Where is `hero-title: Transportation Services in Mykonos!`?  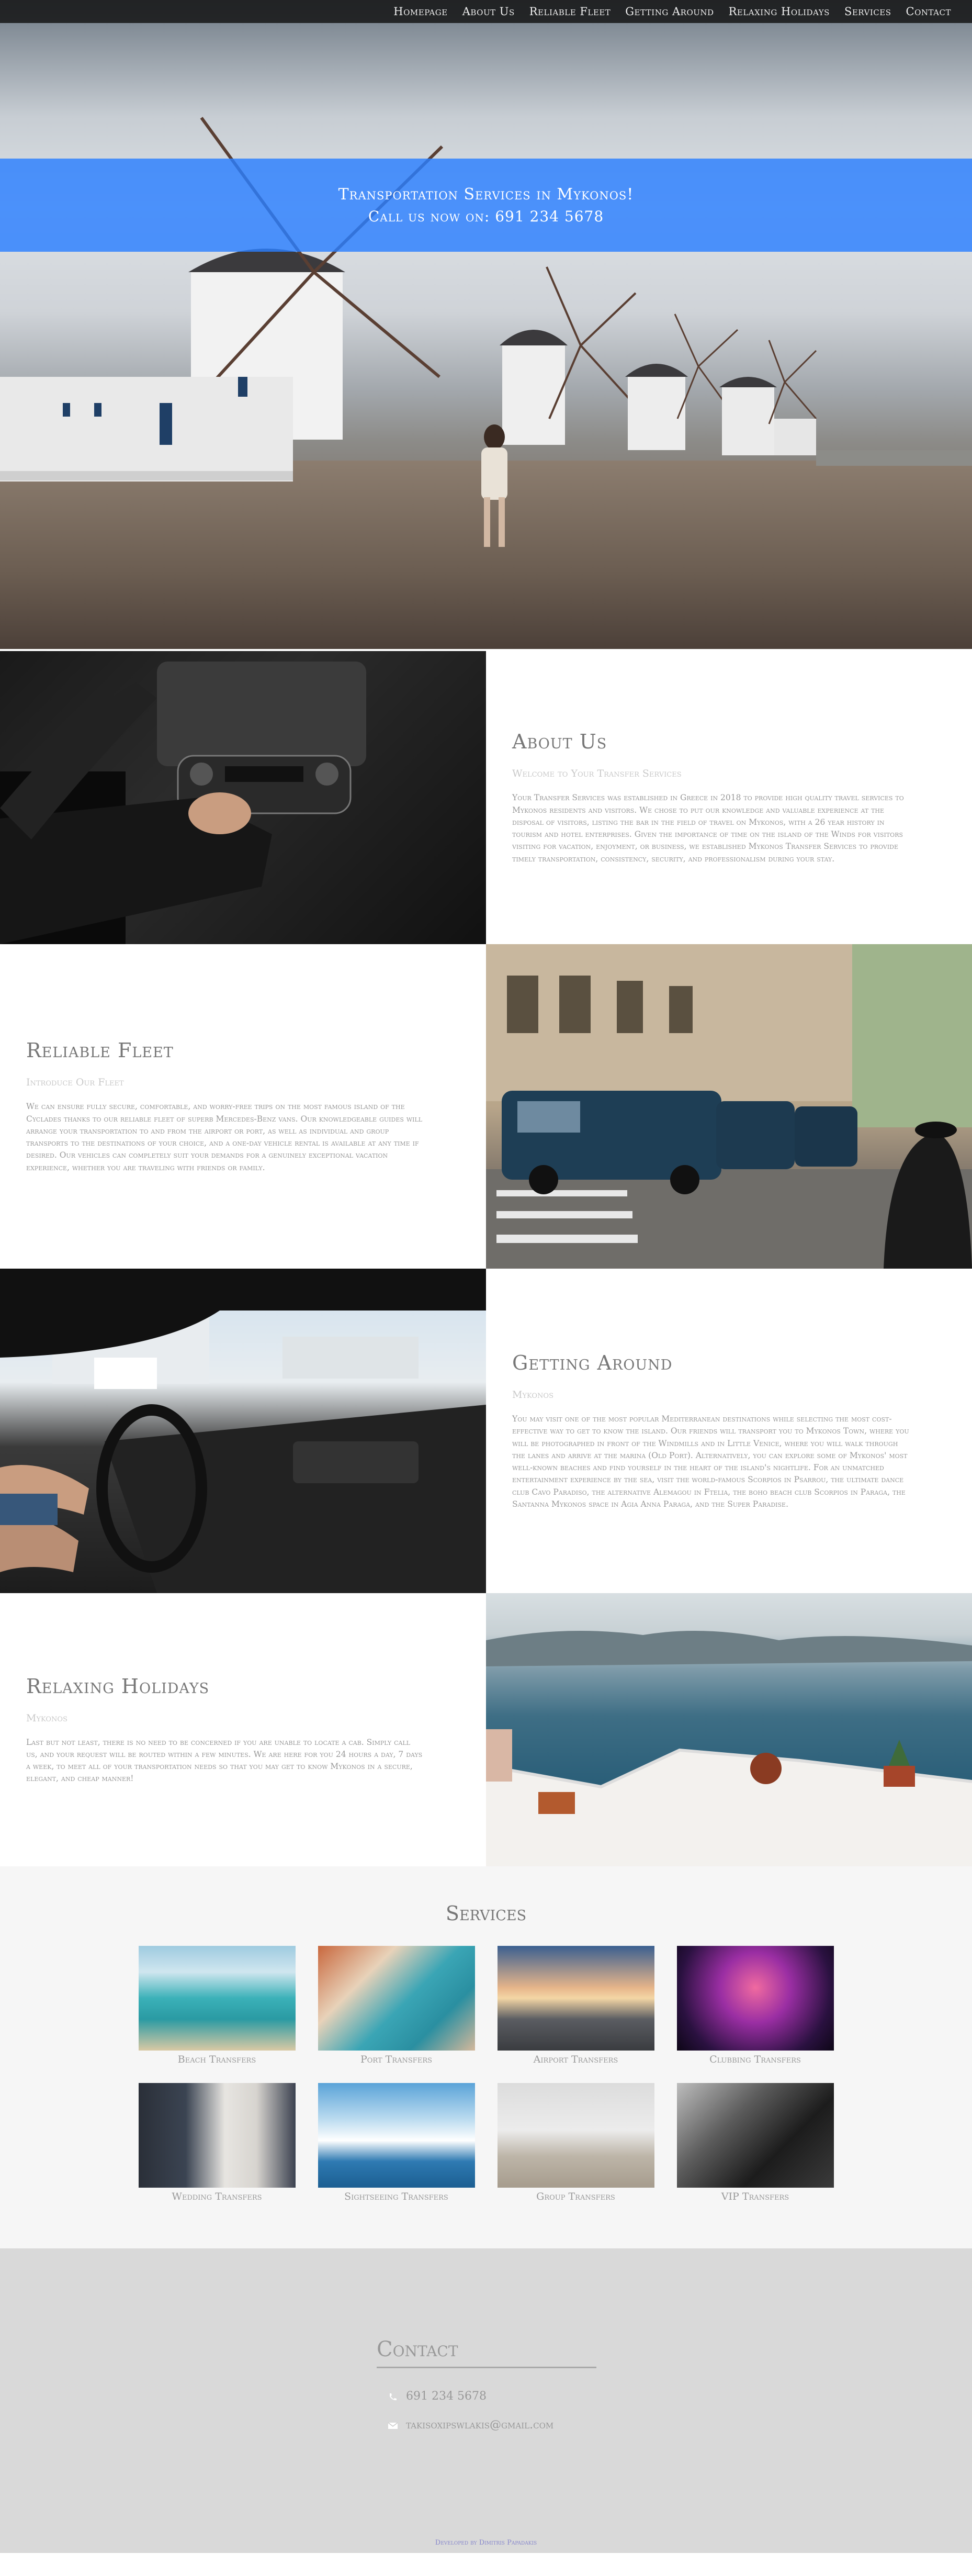 hero-title: Transportation Services in Mykonos! is located at coordinates (486, 194).